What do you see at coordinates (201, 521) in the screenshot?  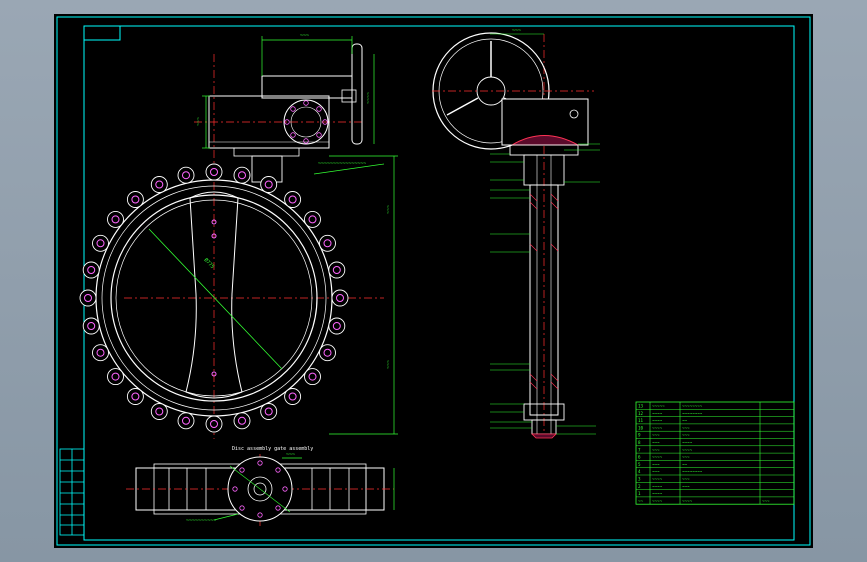 I see `bottom-note: ~~~~~~~~~~` at bounding box center [201, 521].